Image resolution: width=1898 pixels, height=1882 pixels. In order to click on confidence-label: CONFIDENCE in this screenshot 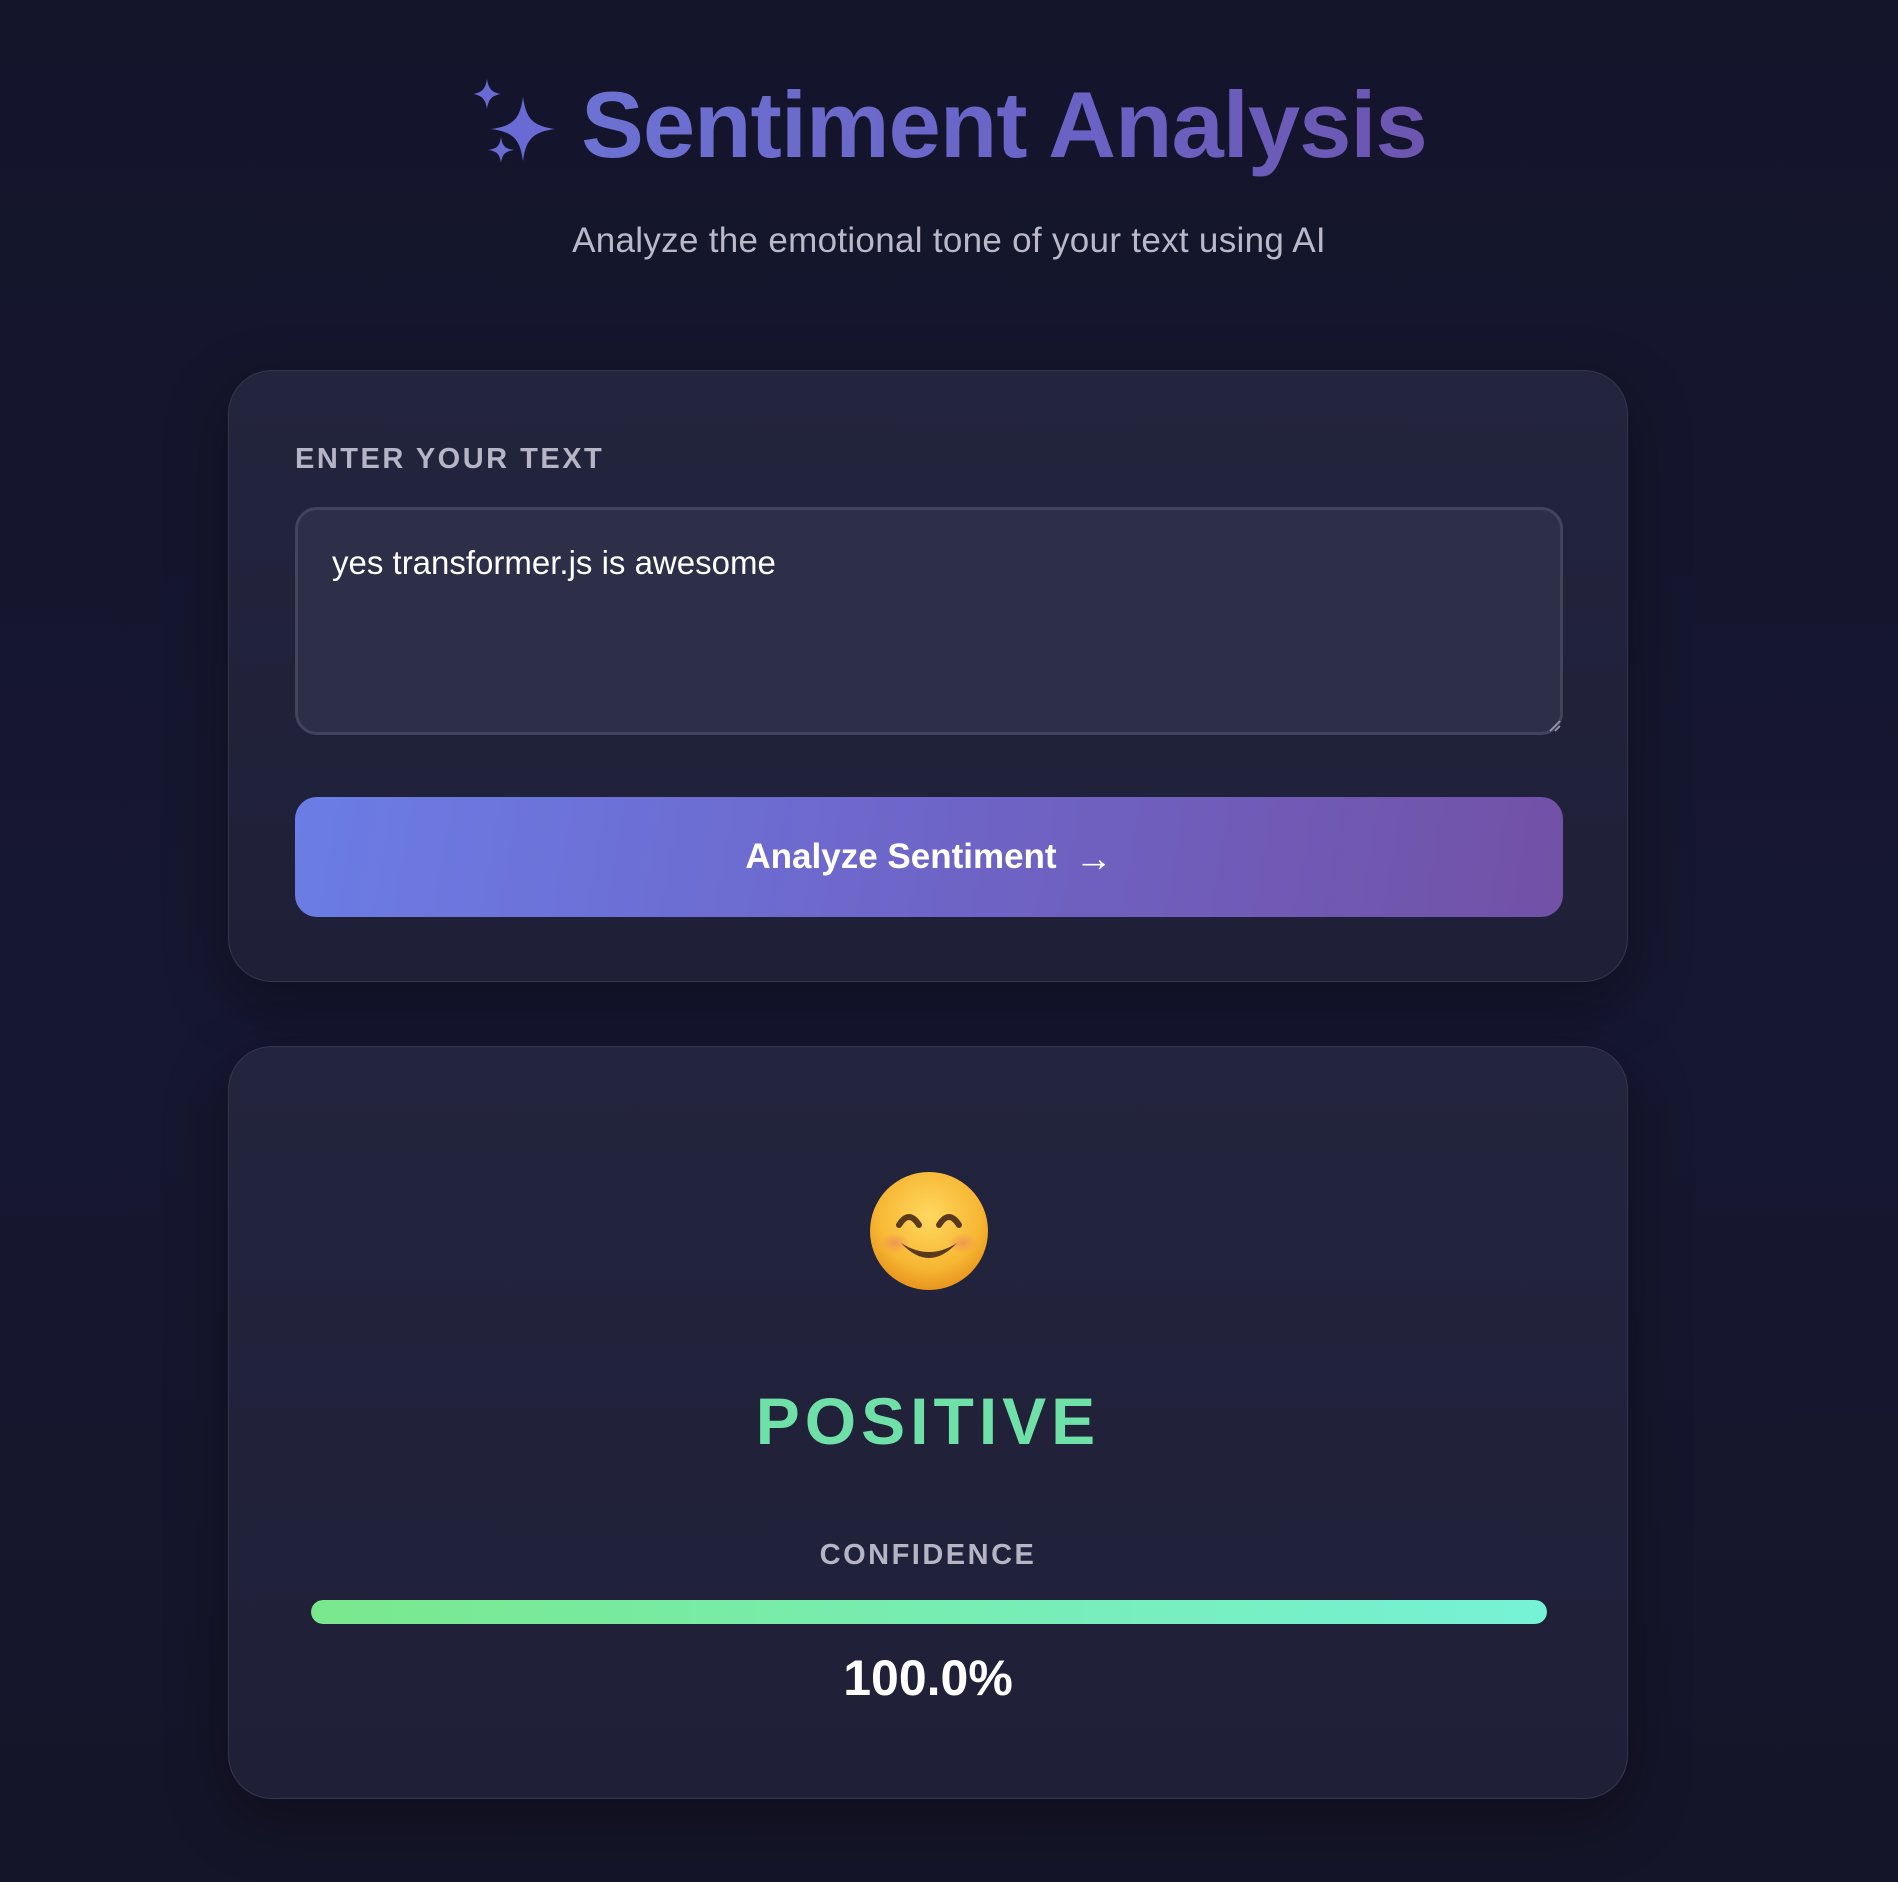, I will do `click(928, 1555)`.